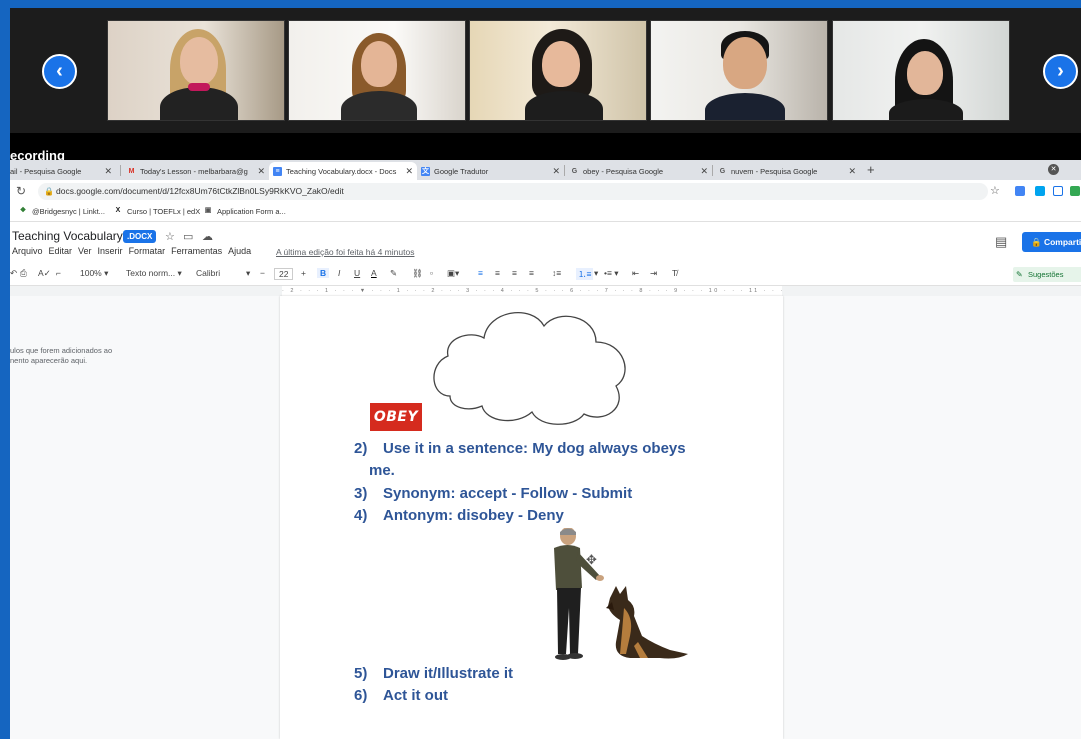 The image size is (1081, 739). Describe the element at coordinates (110, 251) in the screenshot. I see `menu-inserir: Inserir` at that location.